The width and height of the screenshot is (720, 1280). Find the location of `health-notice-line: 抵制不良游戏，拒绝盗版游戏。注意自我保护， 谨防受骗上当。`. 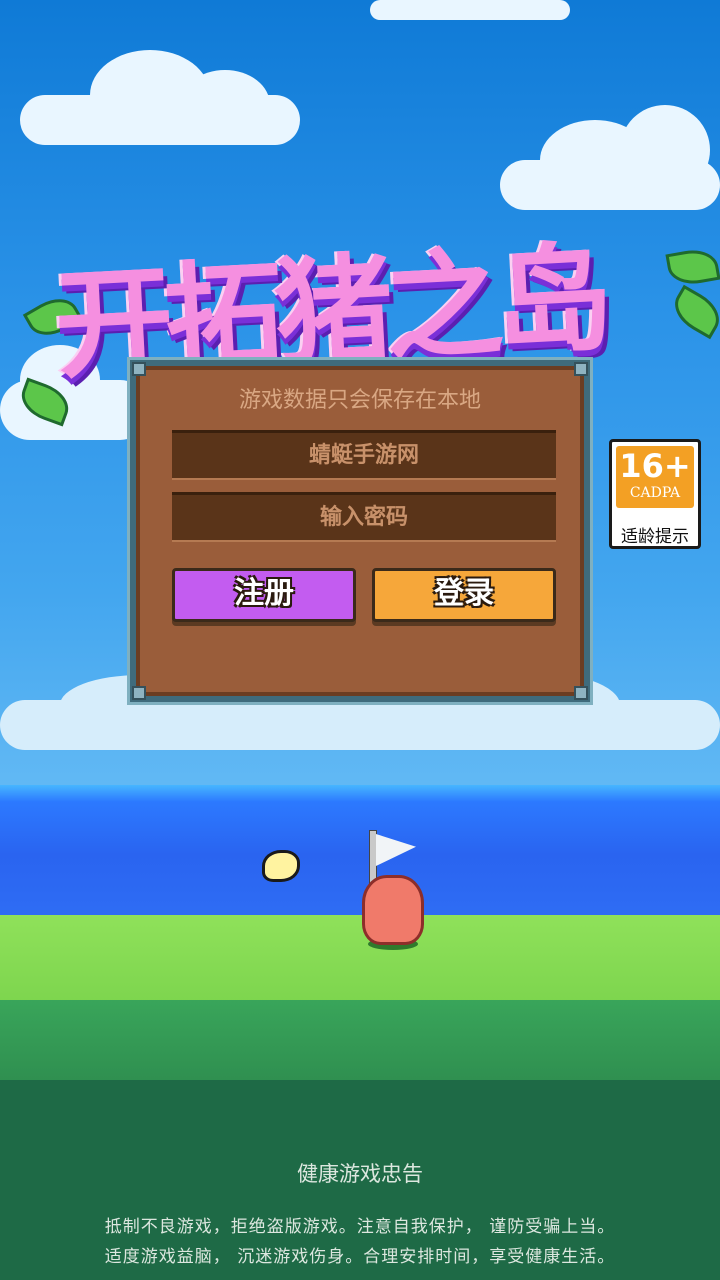

health-notice-line: 抵制不良游戏，拒绝盗版游戏。注意自我保护， 谨防受骗上当。 is located at coordinates (360, 1227).